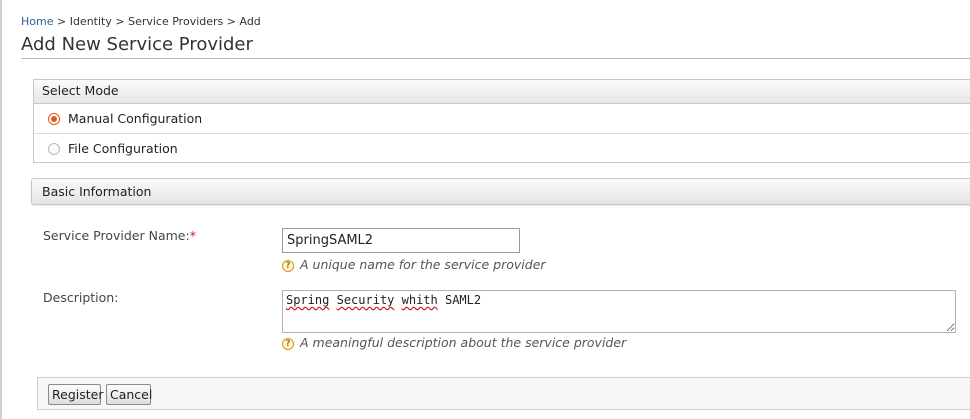 Image resolution: width=970 pixels, height=419 pixels. What do you see at coordinates (495, 58) in the screenshot?
I see `title-divider` at bounding box center [495, 58].